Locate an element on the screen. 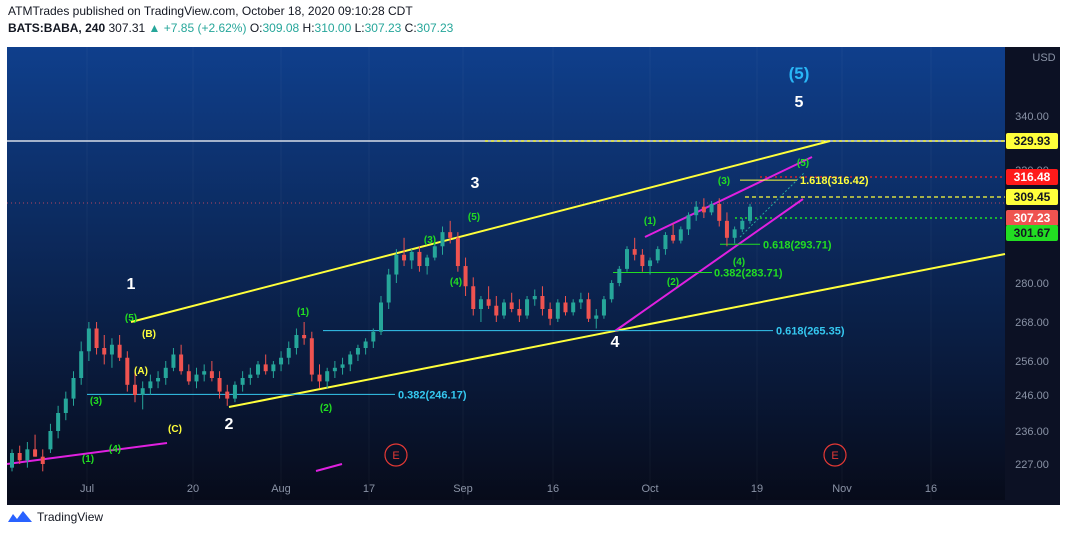  price-badge-label: 329.93 is located at coordinates (1032, 141).